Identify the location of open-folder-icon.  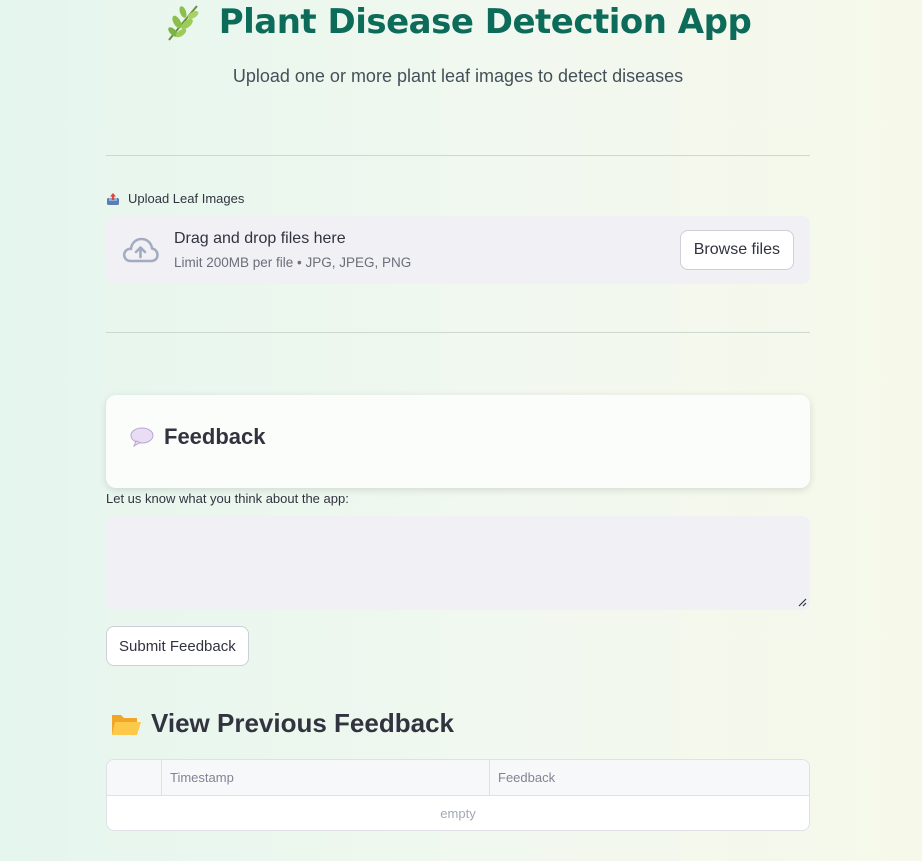
(126, 724).